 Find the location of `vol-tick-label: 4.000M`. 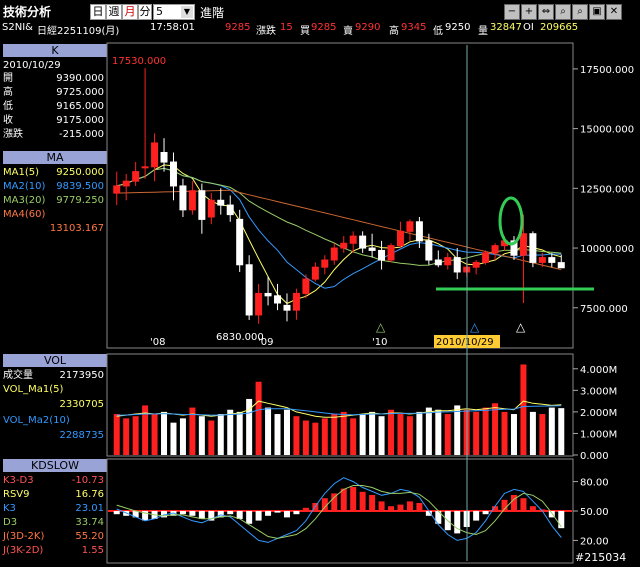

vol-tick-label: 4.000M is located at coordinates (598, 370).